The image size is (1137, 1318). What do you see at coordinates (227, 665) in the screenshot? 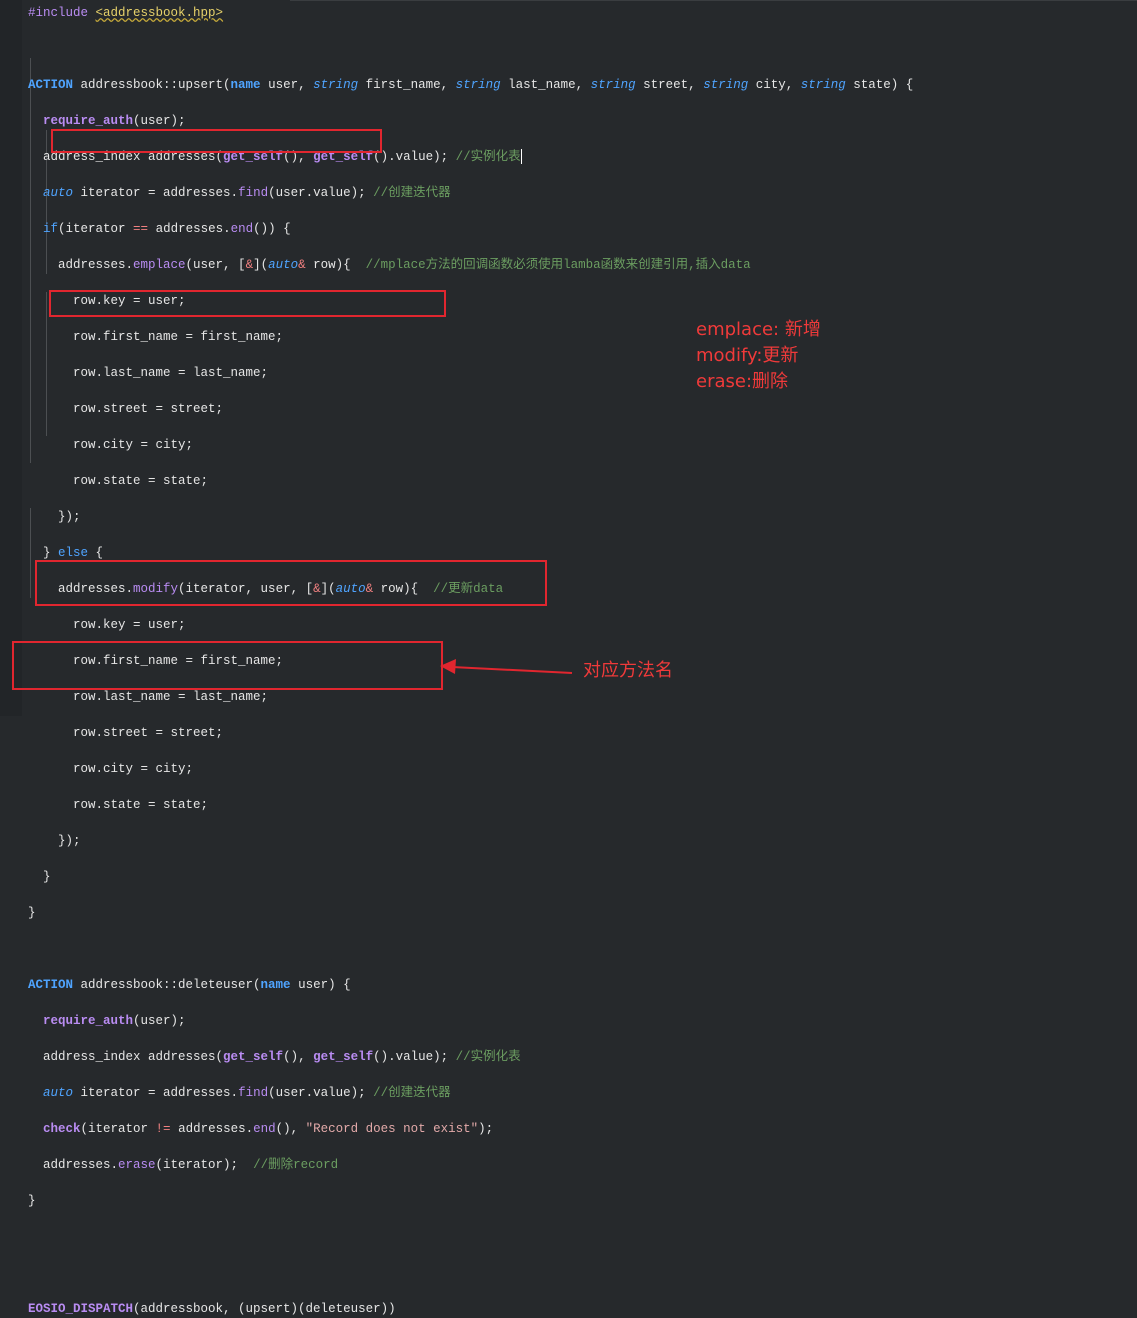
I see `dispatch-highlight-box` at bounding box center [227, 665].